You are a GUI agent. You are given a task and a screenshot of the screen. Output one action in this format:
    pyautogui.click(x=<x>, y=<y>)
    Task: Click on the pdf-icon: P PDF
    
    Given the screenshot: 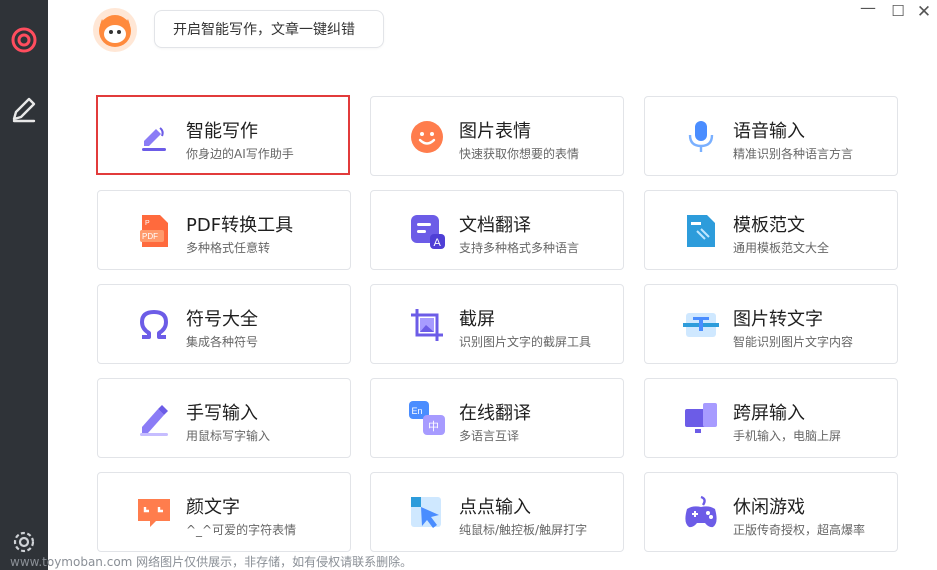 What is the action you would take?
    pyautogui.click(x=154, y=231)
    